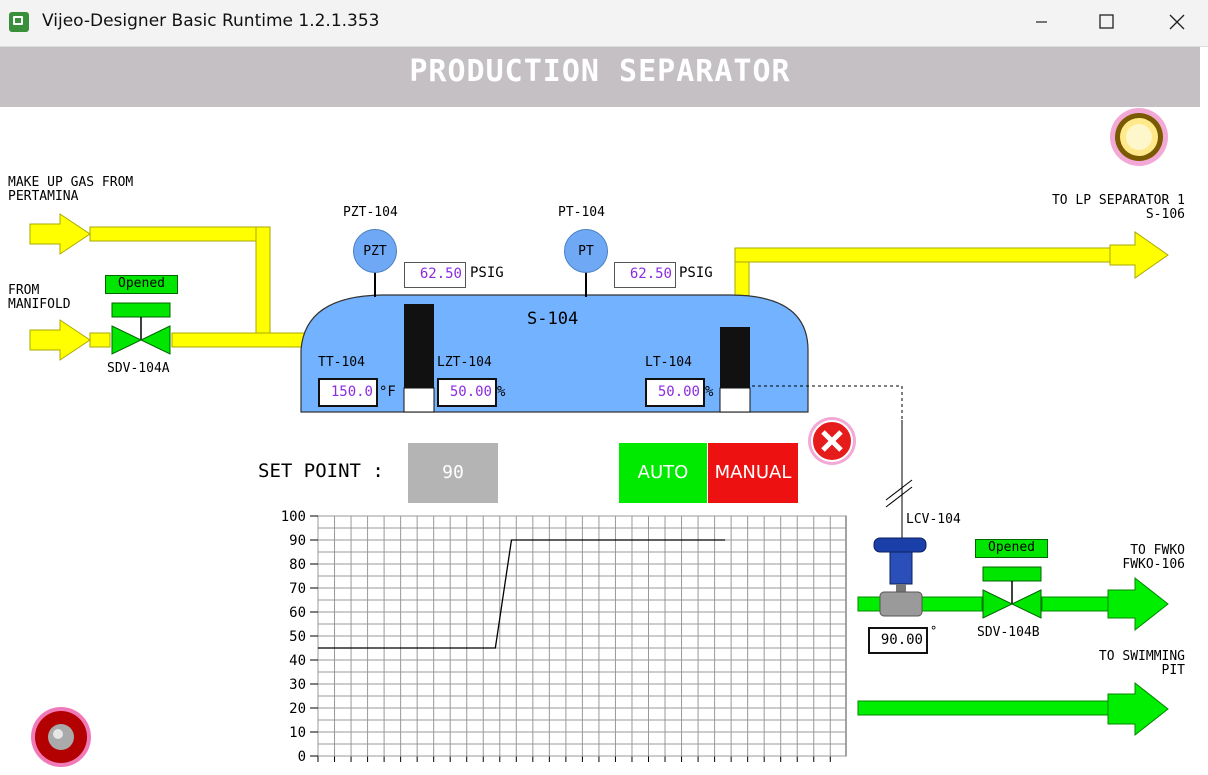 Image resolution: width=1208 pixels, height=775 pixels. I want to click on fwko-arrow, so click(1138, 604).